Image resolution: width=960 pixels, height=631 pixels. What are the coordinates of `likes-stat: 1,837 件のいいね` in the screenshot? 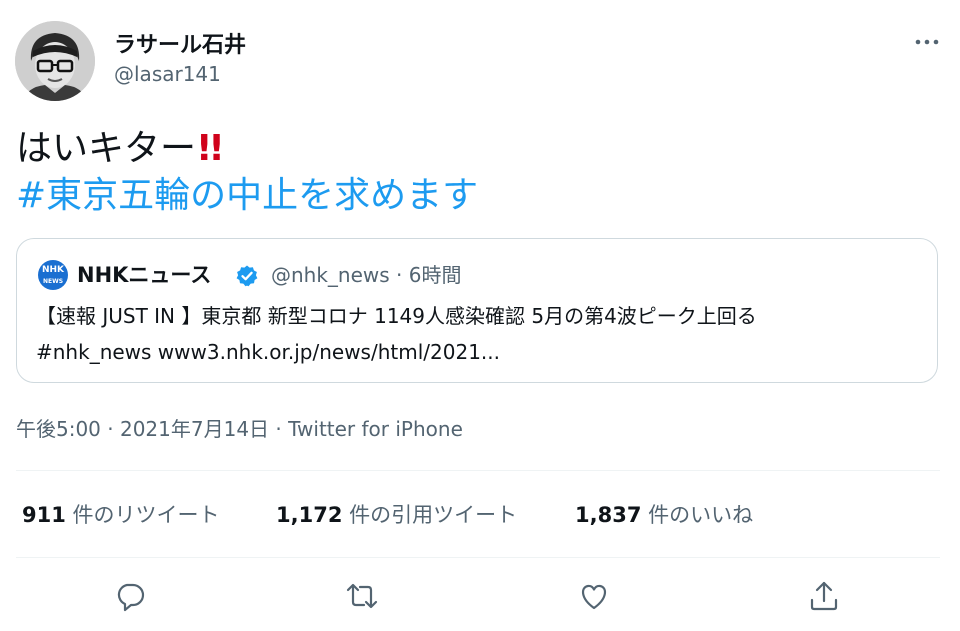 It's located at (664, 515).